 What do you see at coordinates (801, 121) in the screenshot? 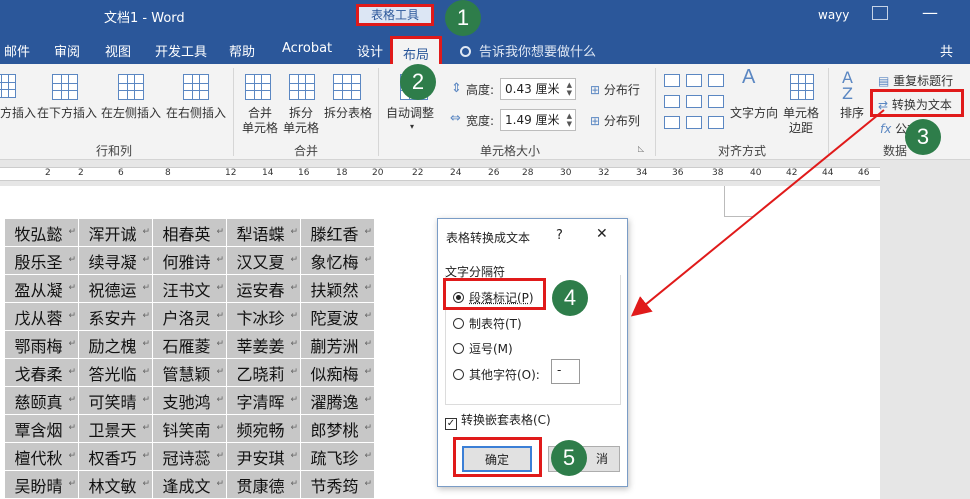
I see `cell-margins-button: 单元格 边距` at bounding box center [801, 121].